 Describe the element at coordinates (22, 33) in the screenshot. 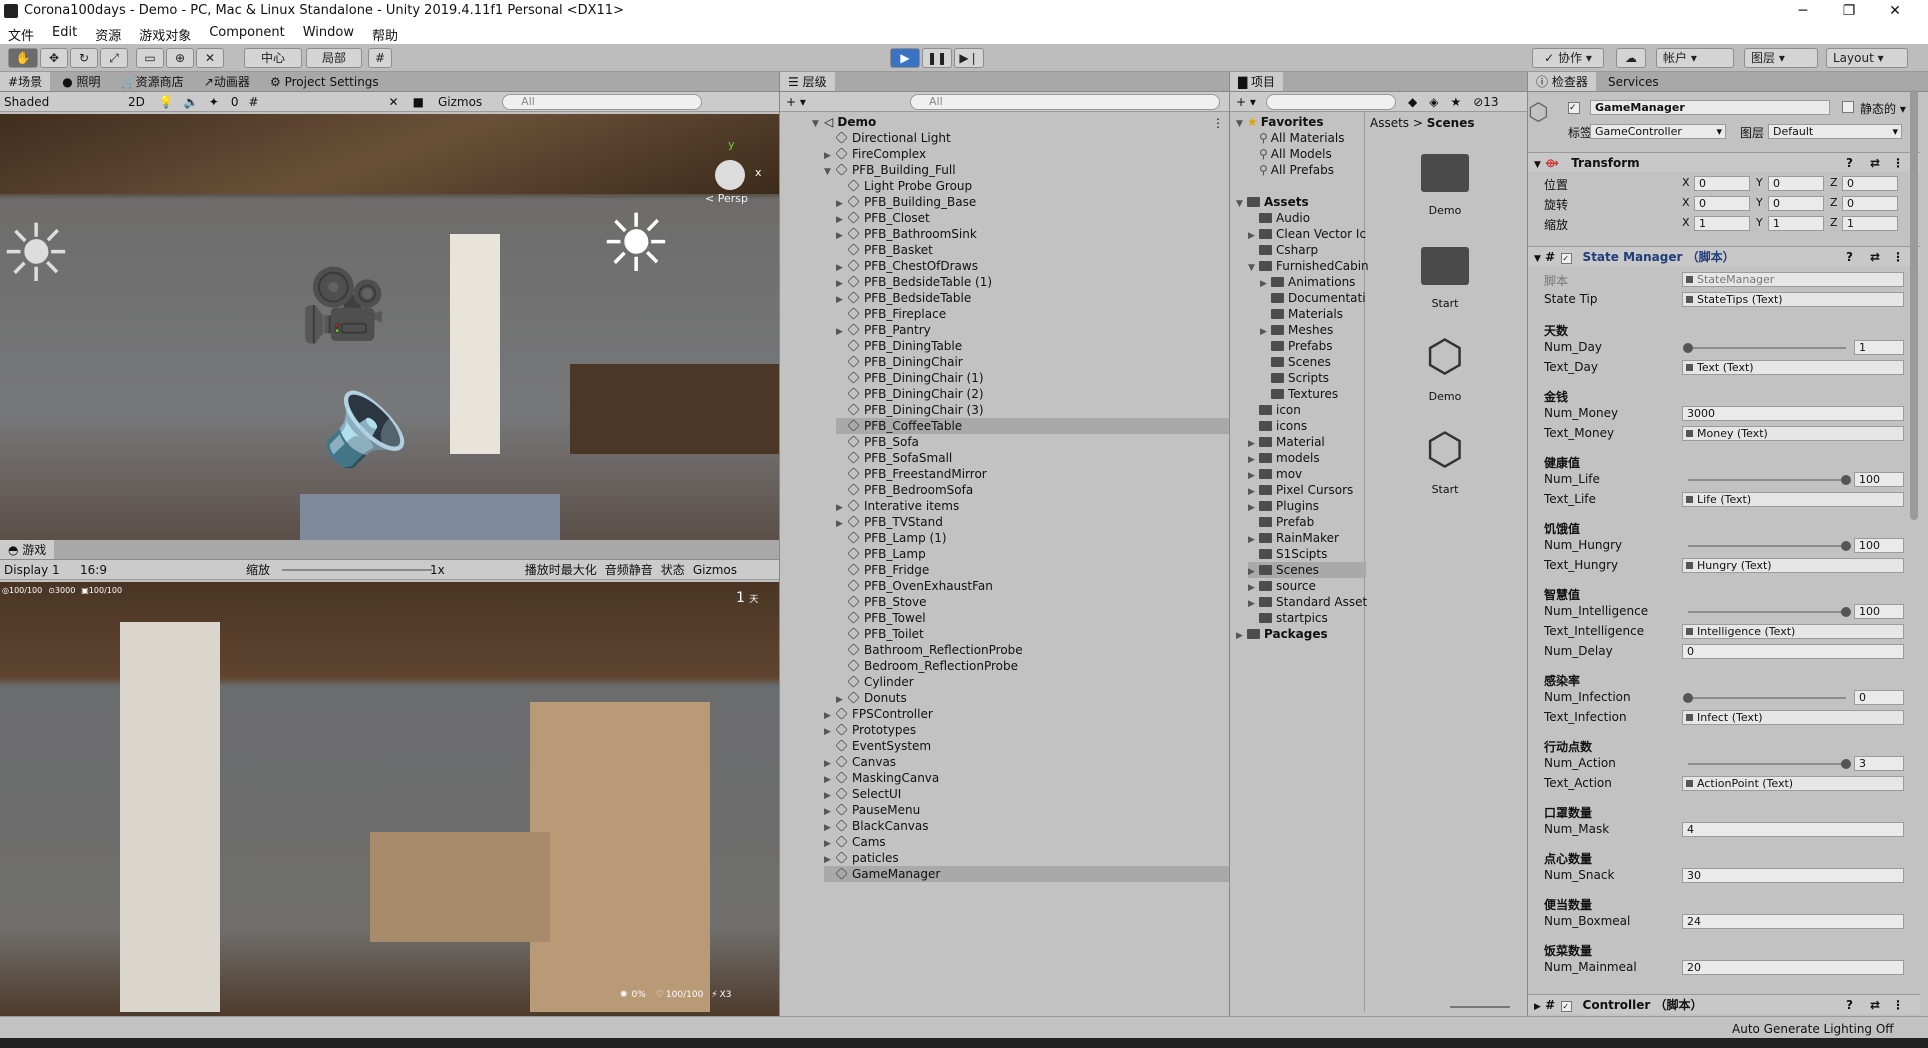

I see `menu-file: 文件` at that location.